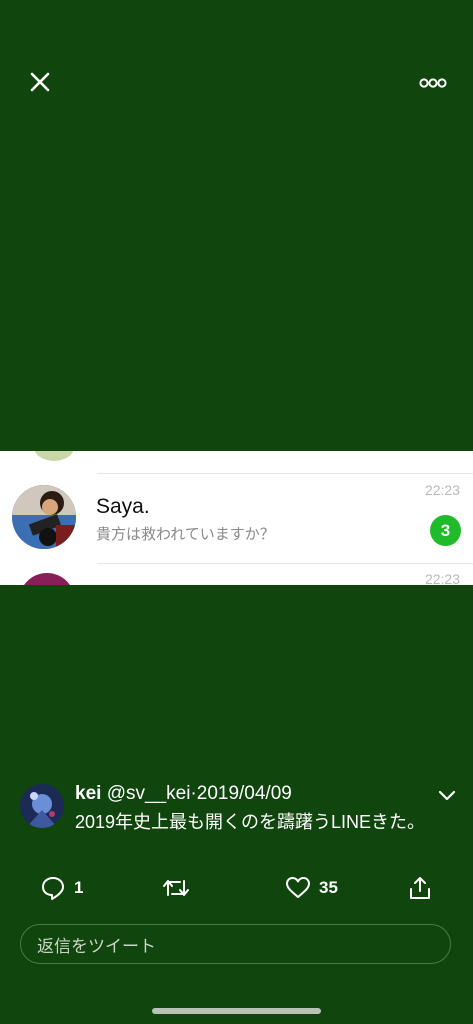 This screenshot has width=473, height=1024. I want to click on chat-name: Saya., so click(123, 506).